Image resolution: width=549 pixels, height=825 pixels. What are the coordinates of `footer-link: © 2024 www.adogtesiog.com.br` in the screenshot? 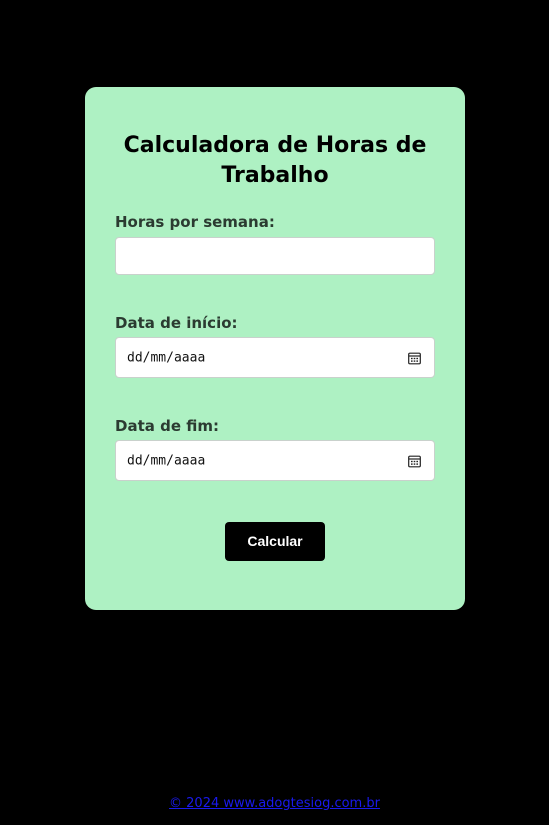 It's located at (274, 803).